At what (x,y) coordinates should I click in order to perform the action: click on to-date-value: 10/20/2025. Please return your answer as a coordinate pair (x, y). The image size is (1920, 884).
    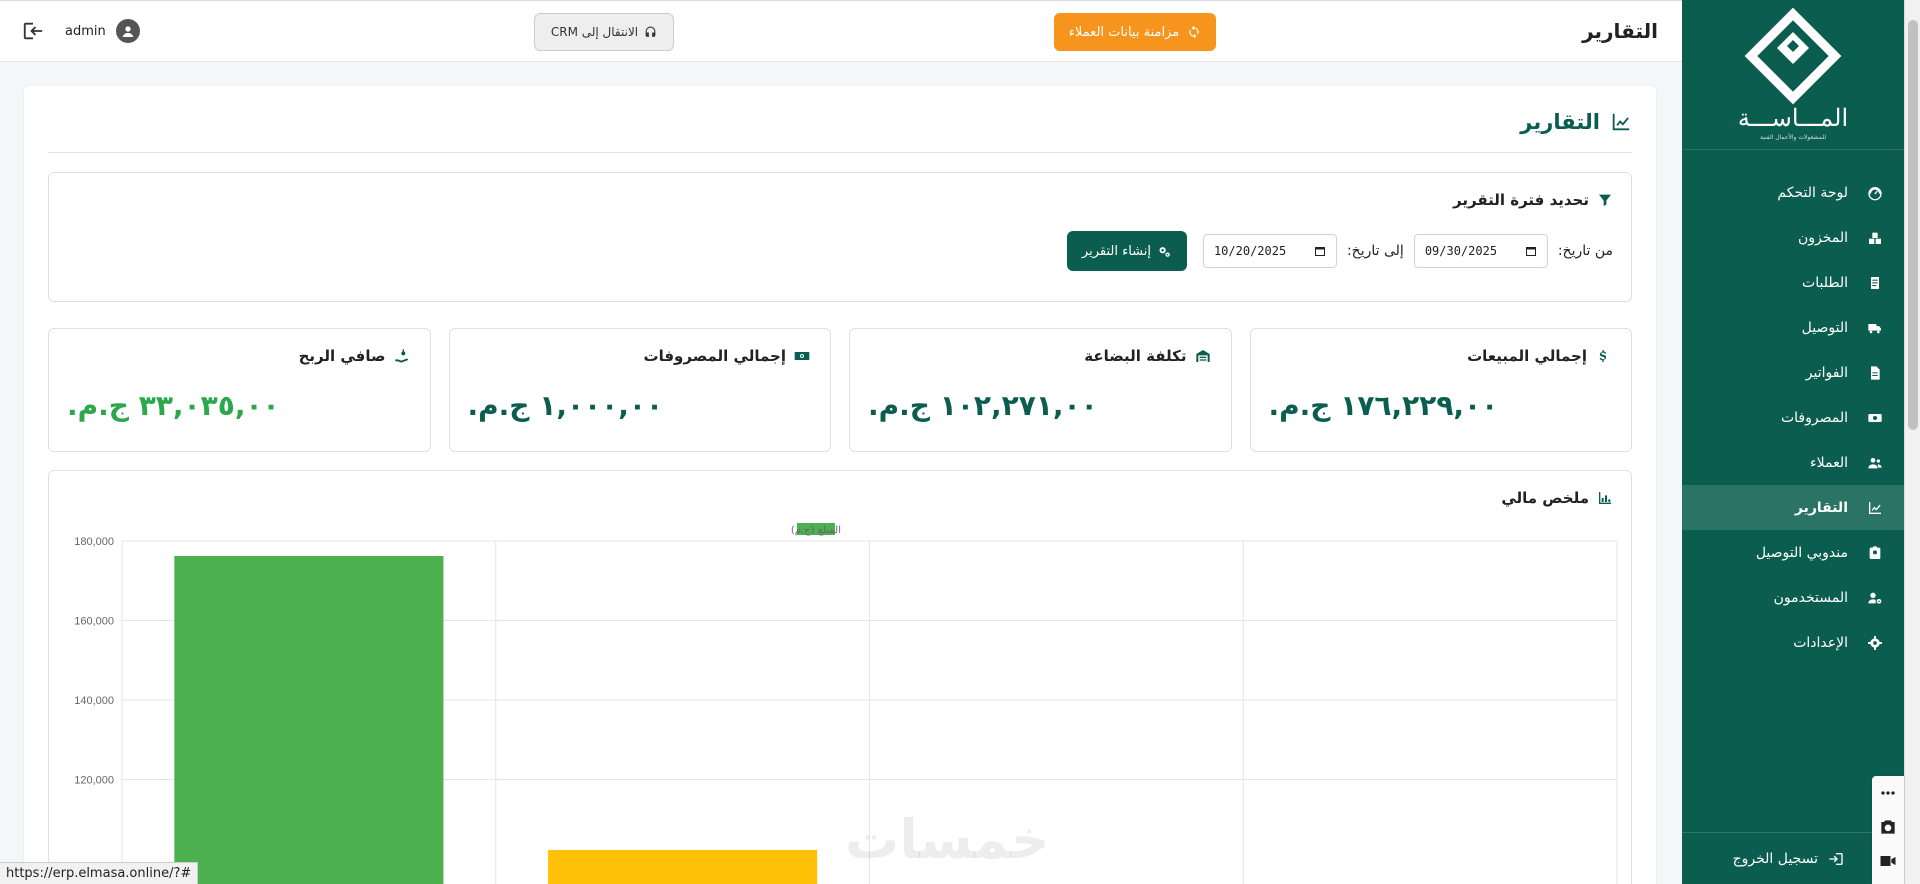
    Looking at the image, I should click on (1250, 251).